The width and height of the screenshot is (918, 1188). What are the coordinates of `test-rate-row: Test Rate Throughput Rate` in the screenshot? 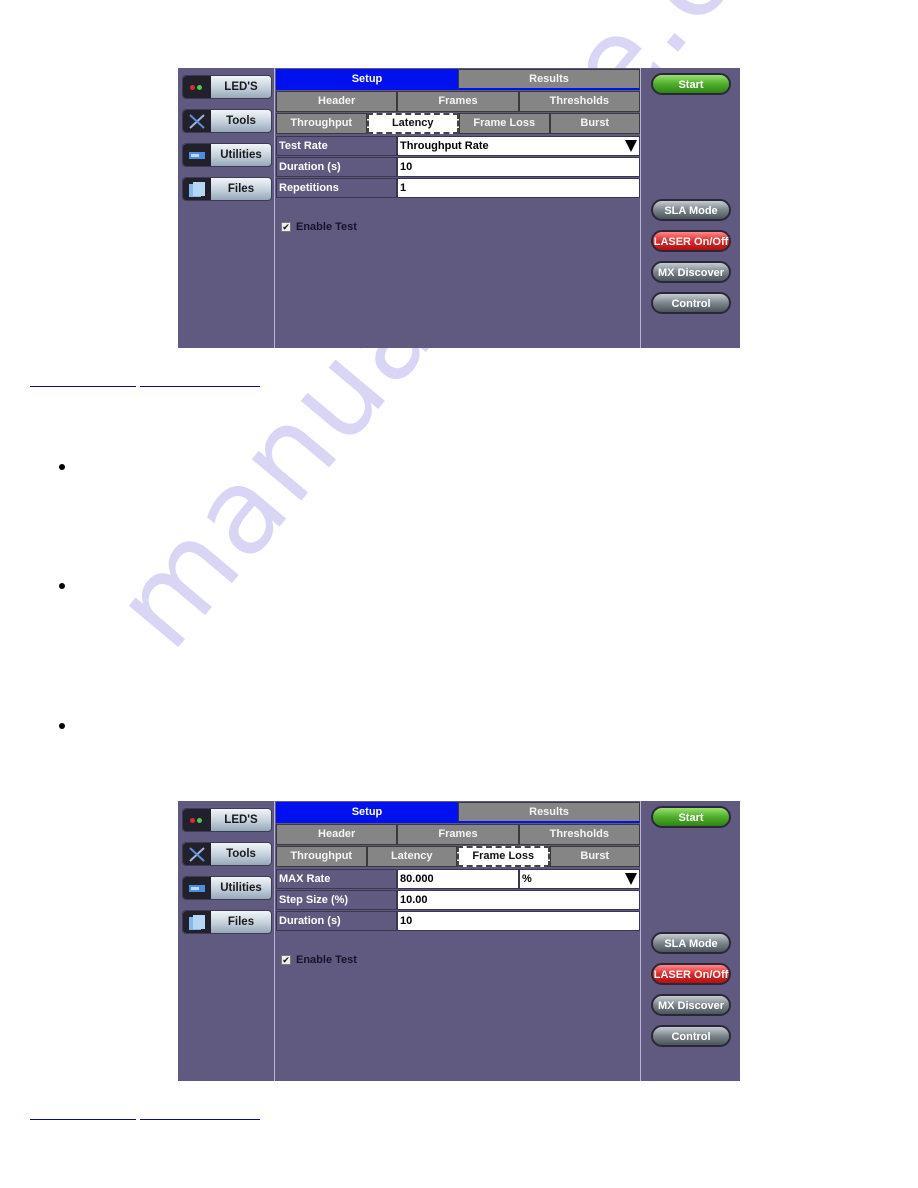 It's located at (458, 146).